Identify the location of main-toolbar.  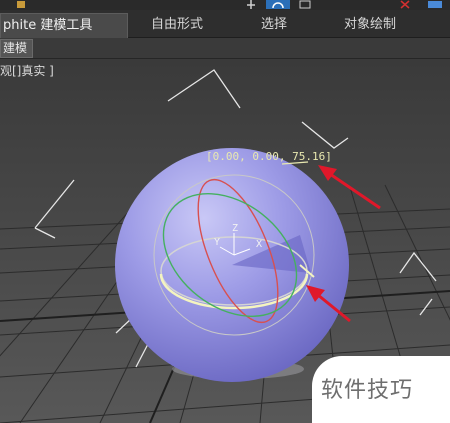
(225, 5).